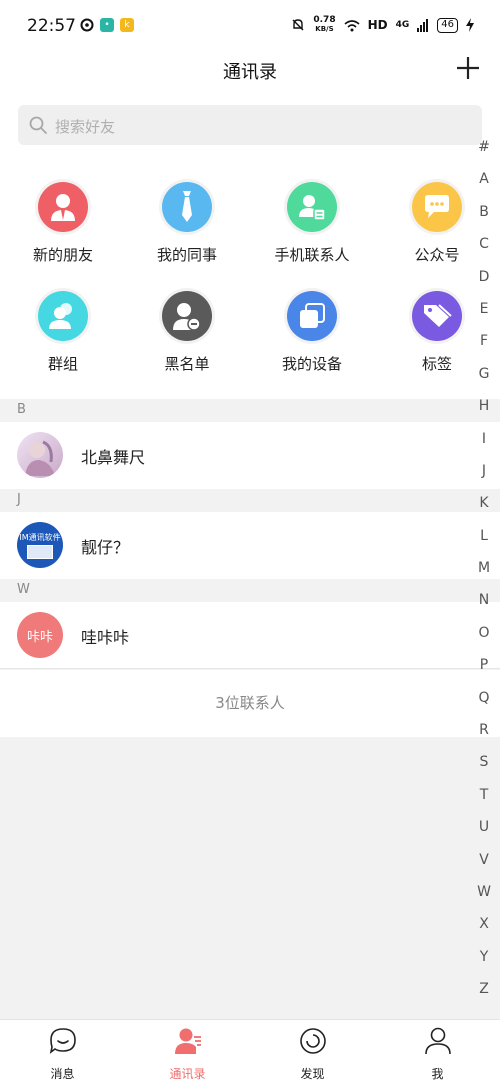 Image resolution: width=500 pixels, height=1083 pixels. Describe the element at coordinates (312, 316) in the screenshot. I see `device-icon` at that location.